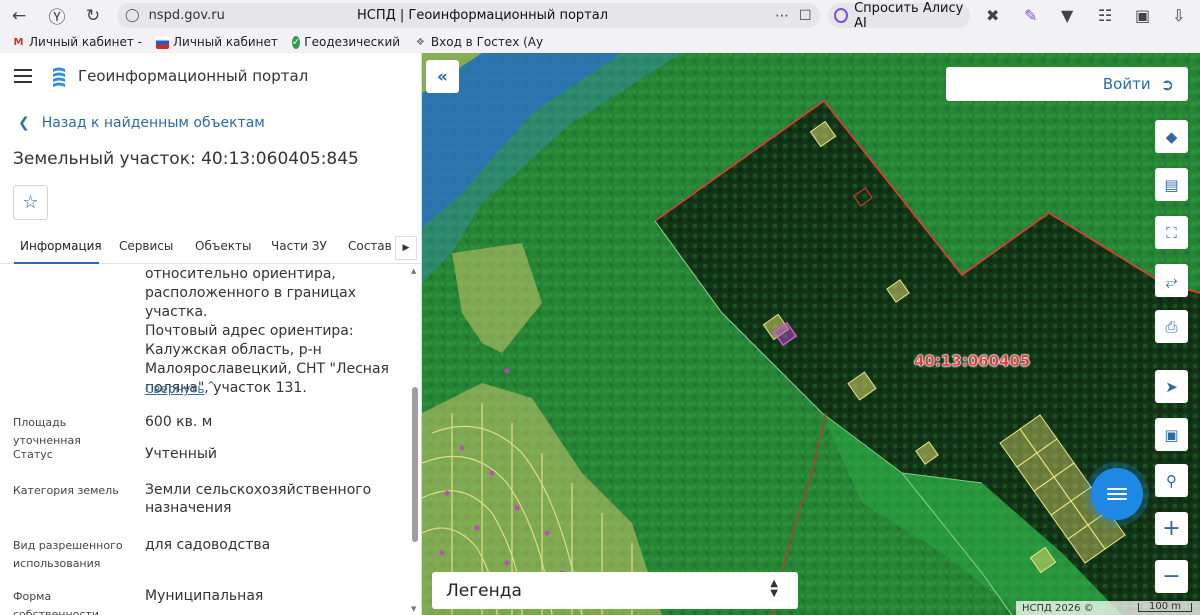 This screenshot has width=1200, height=615. Describe the element at coordinates (1165, 607) in the screenshot. I see `scale-bar: 100 m` at that location.